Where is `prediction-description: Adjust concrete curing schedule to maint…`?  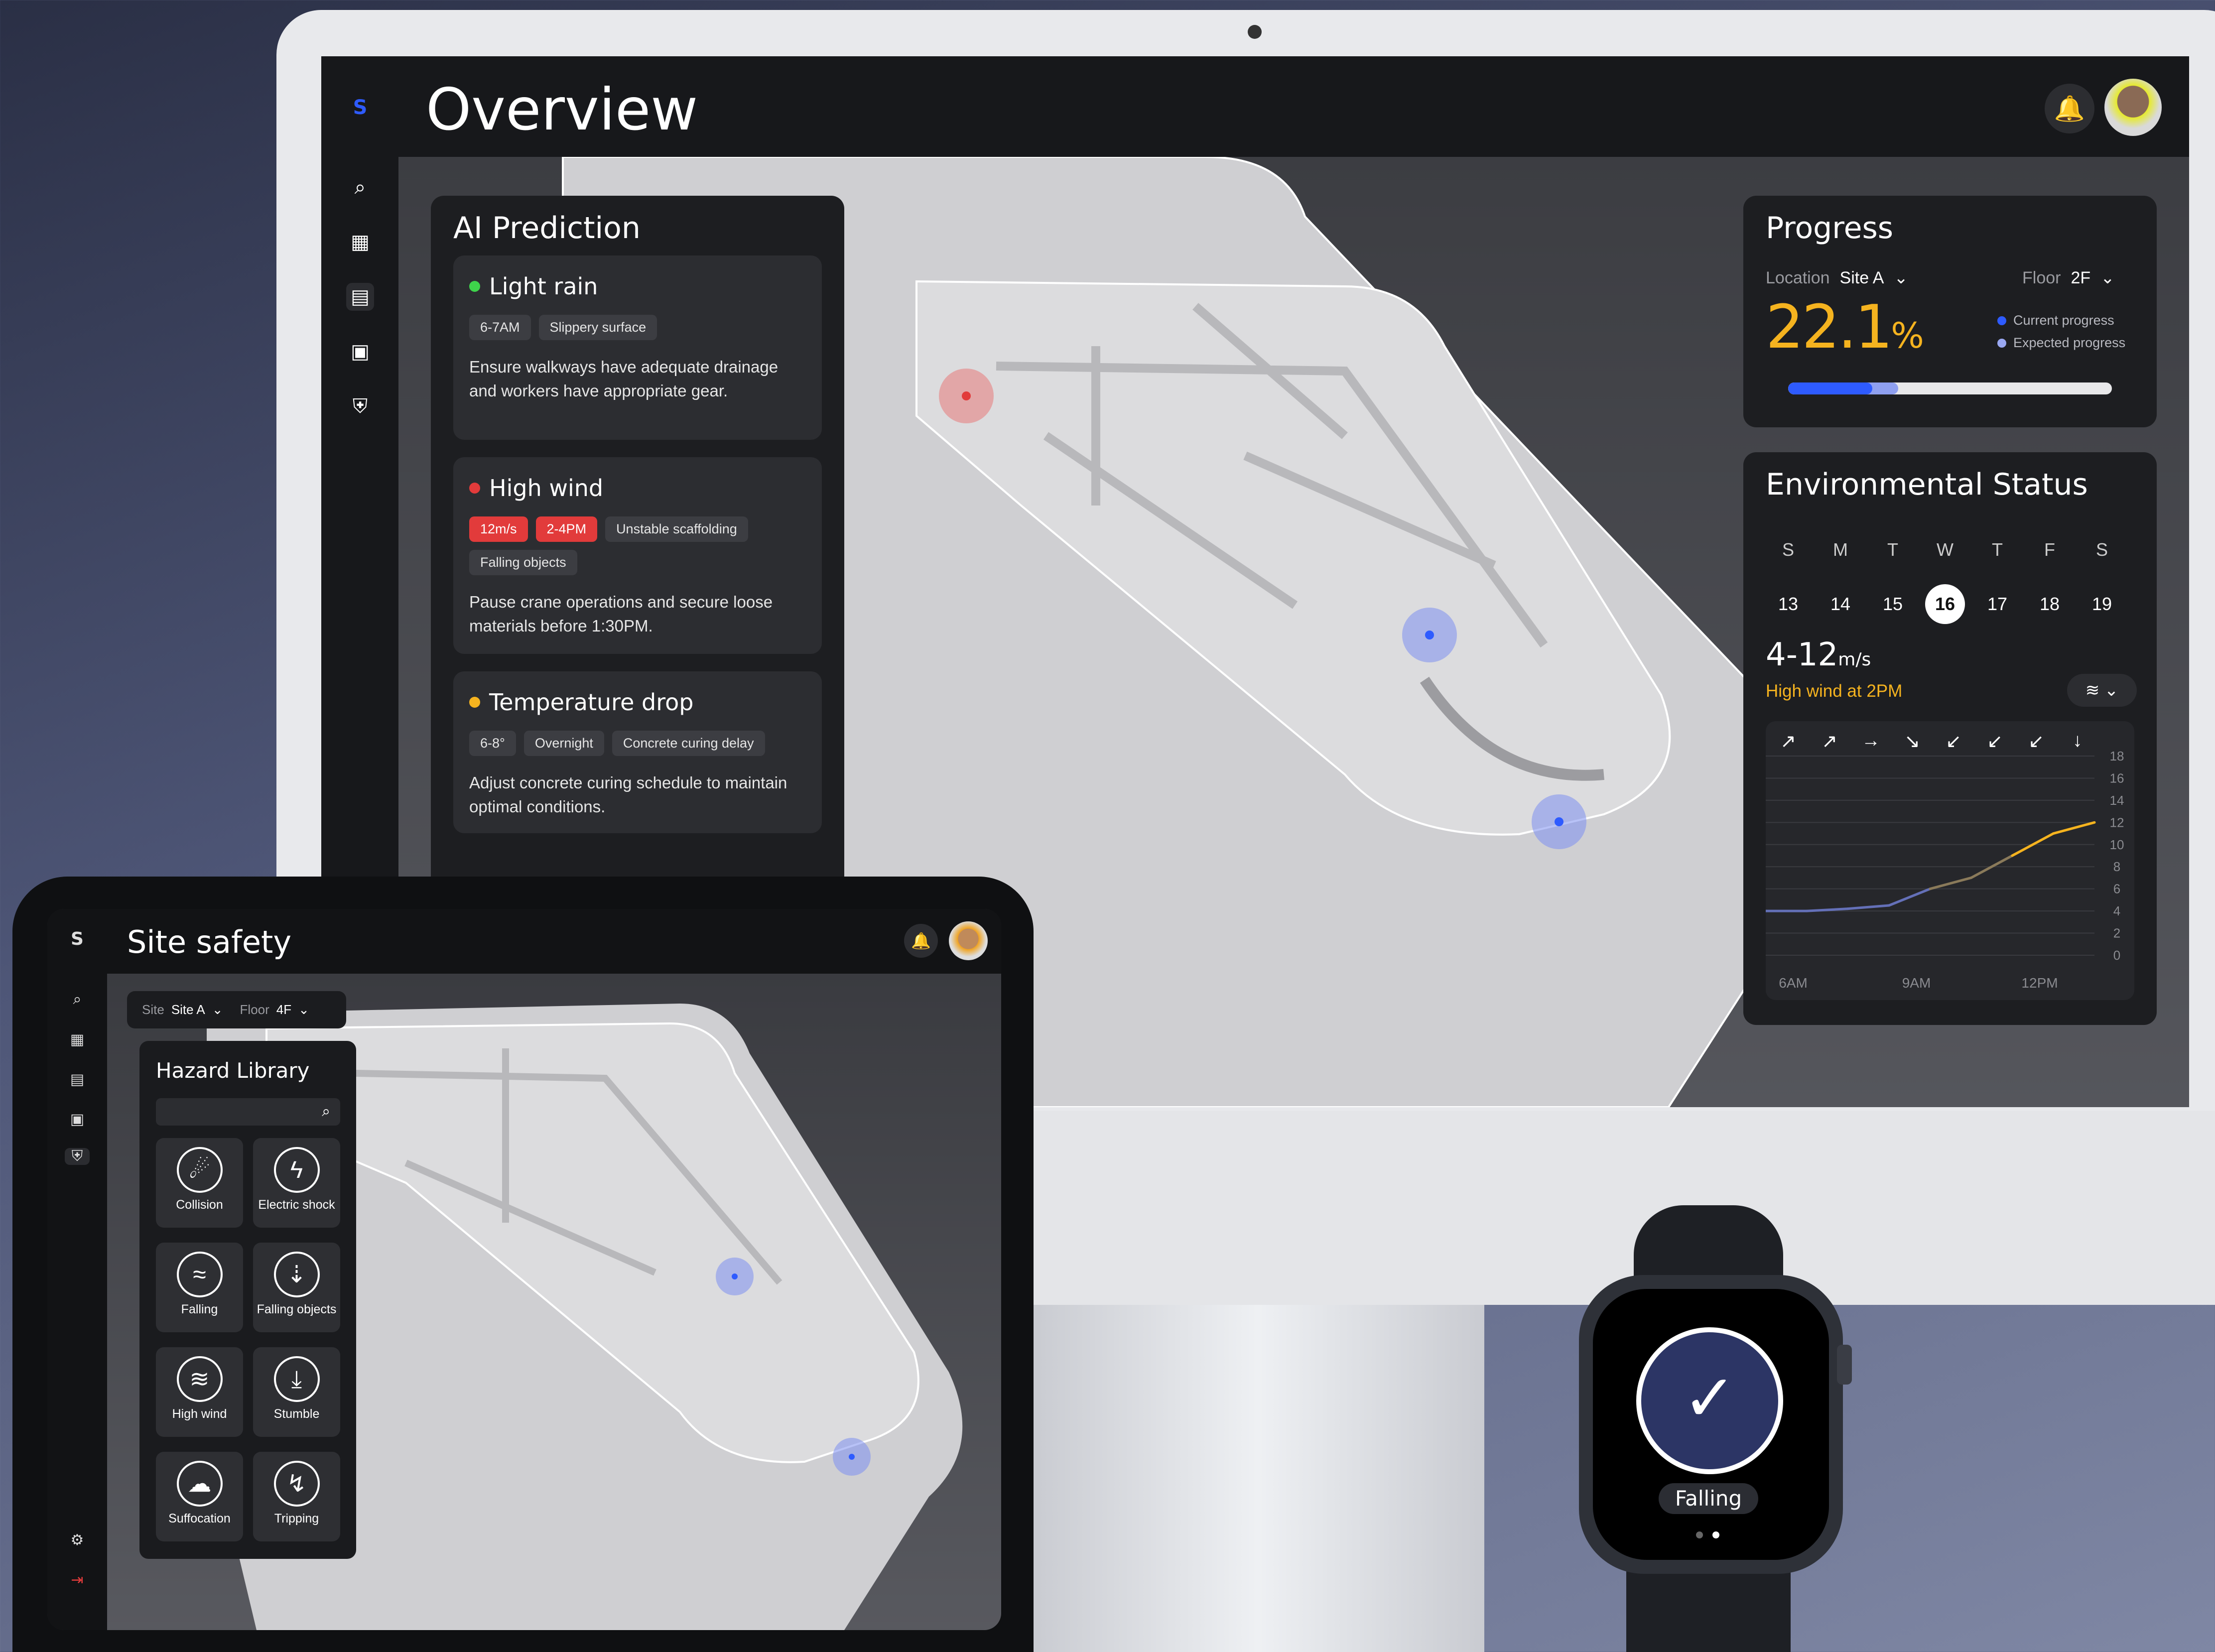
prediction-description: Adjust concrete curing schedule to maint… is located at coordinates (628, 795).